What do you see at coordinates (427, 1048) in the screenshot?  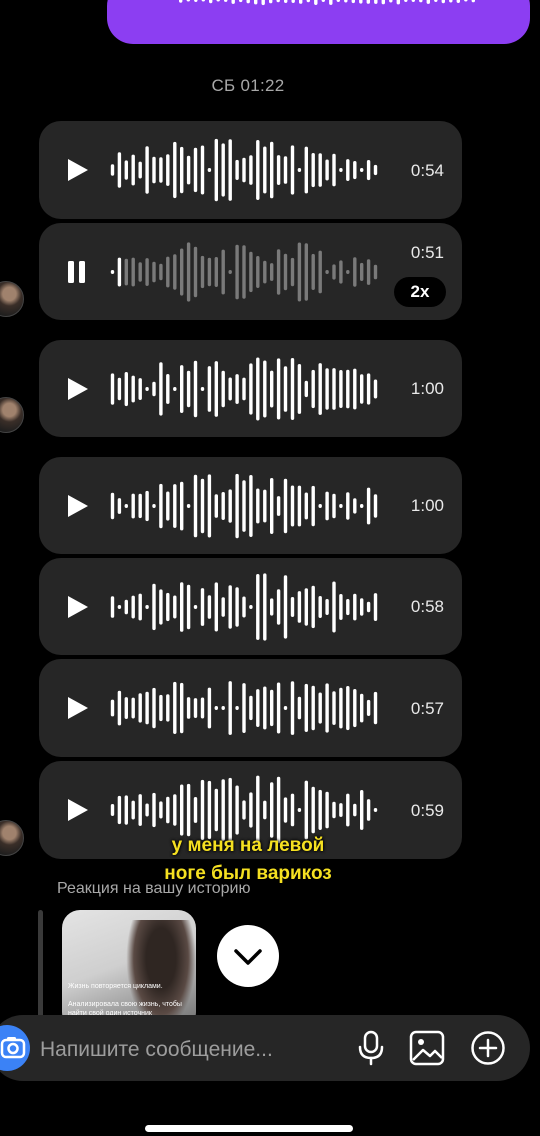 I see `gallery-button` at bounding box center [427, 1048].